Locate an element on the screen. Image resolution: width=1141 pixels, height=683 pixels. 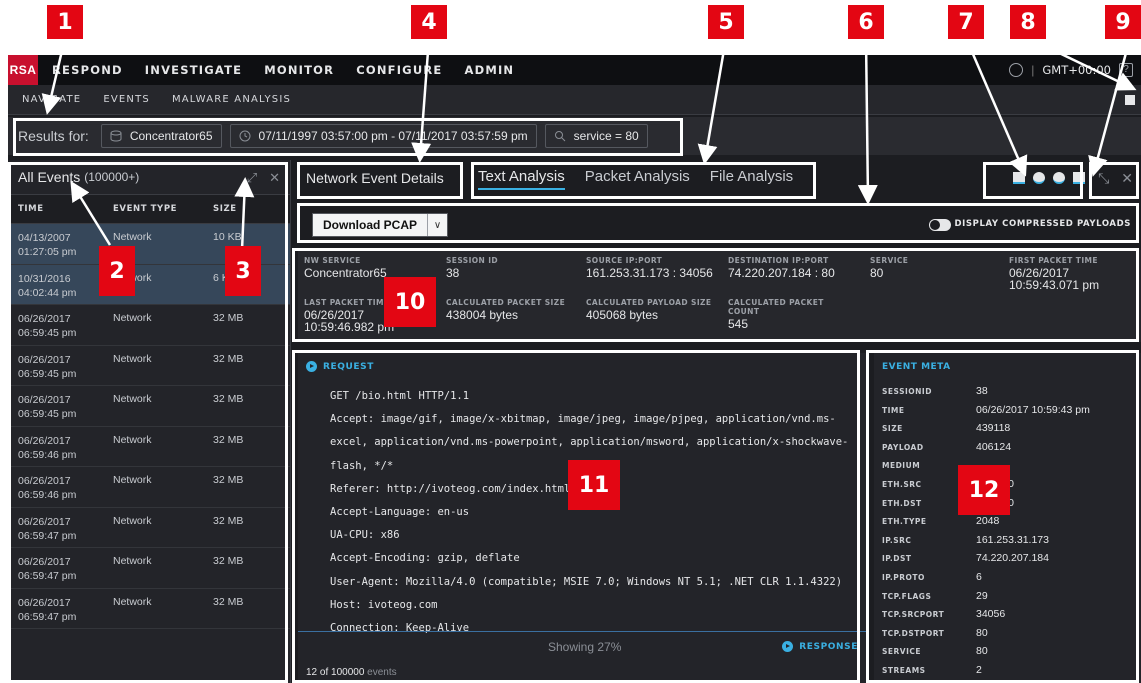
nav-monitor: MONITOR is located at coordinates (299, 70).